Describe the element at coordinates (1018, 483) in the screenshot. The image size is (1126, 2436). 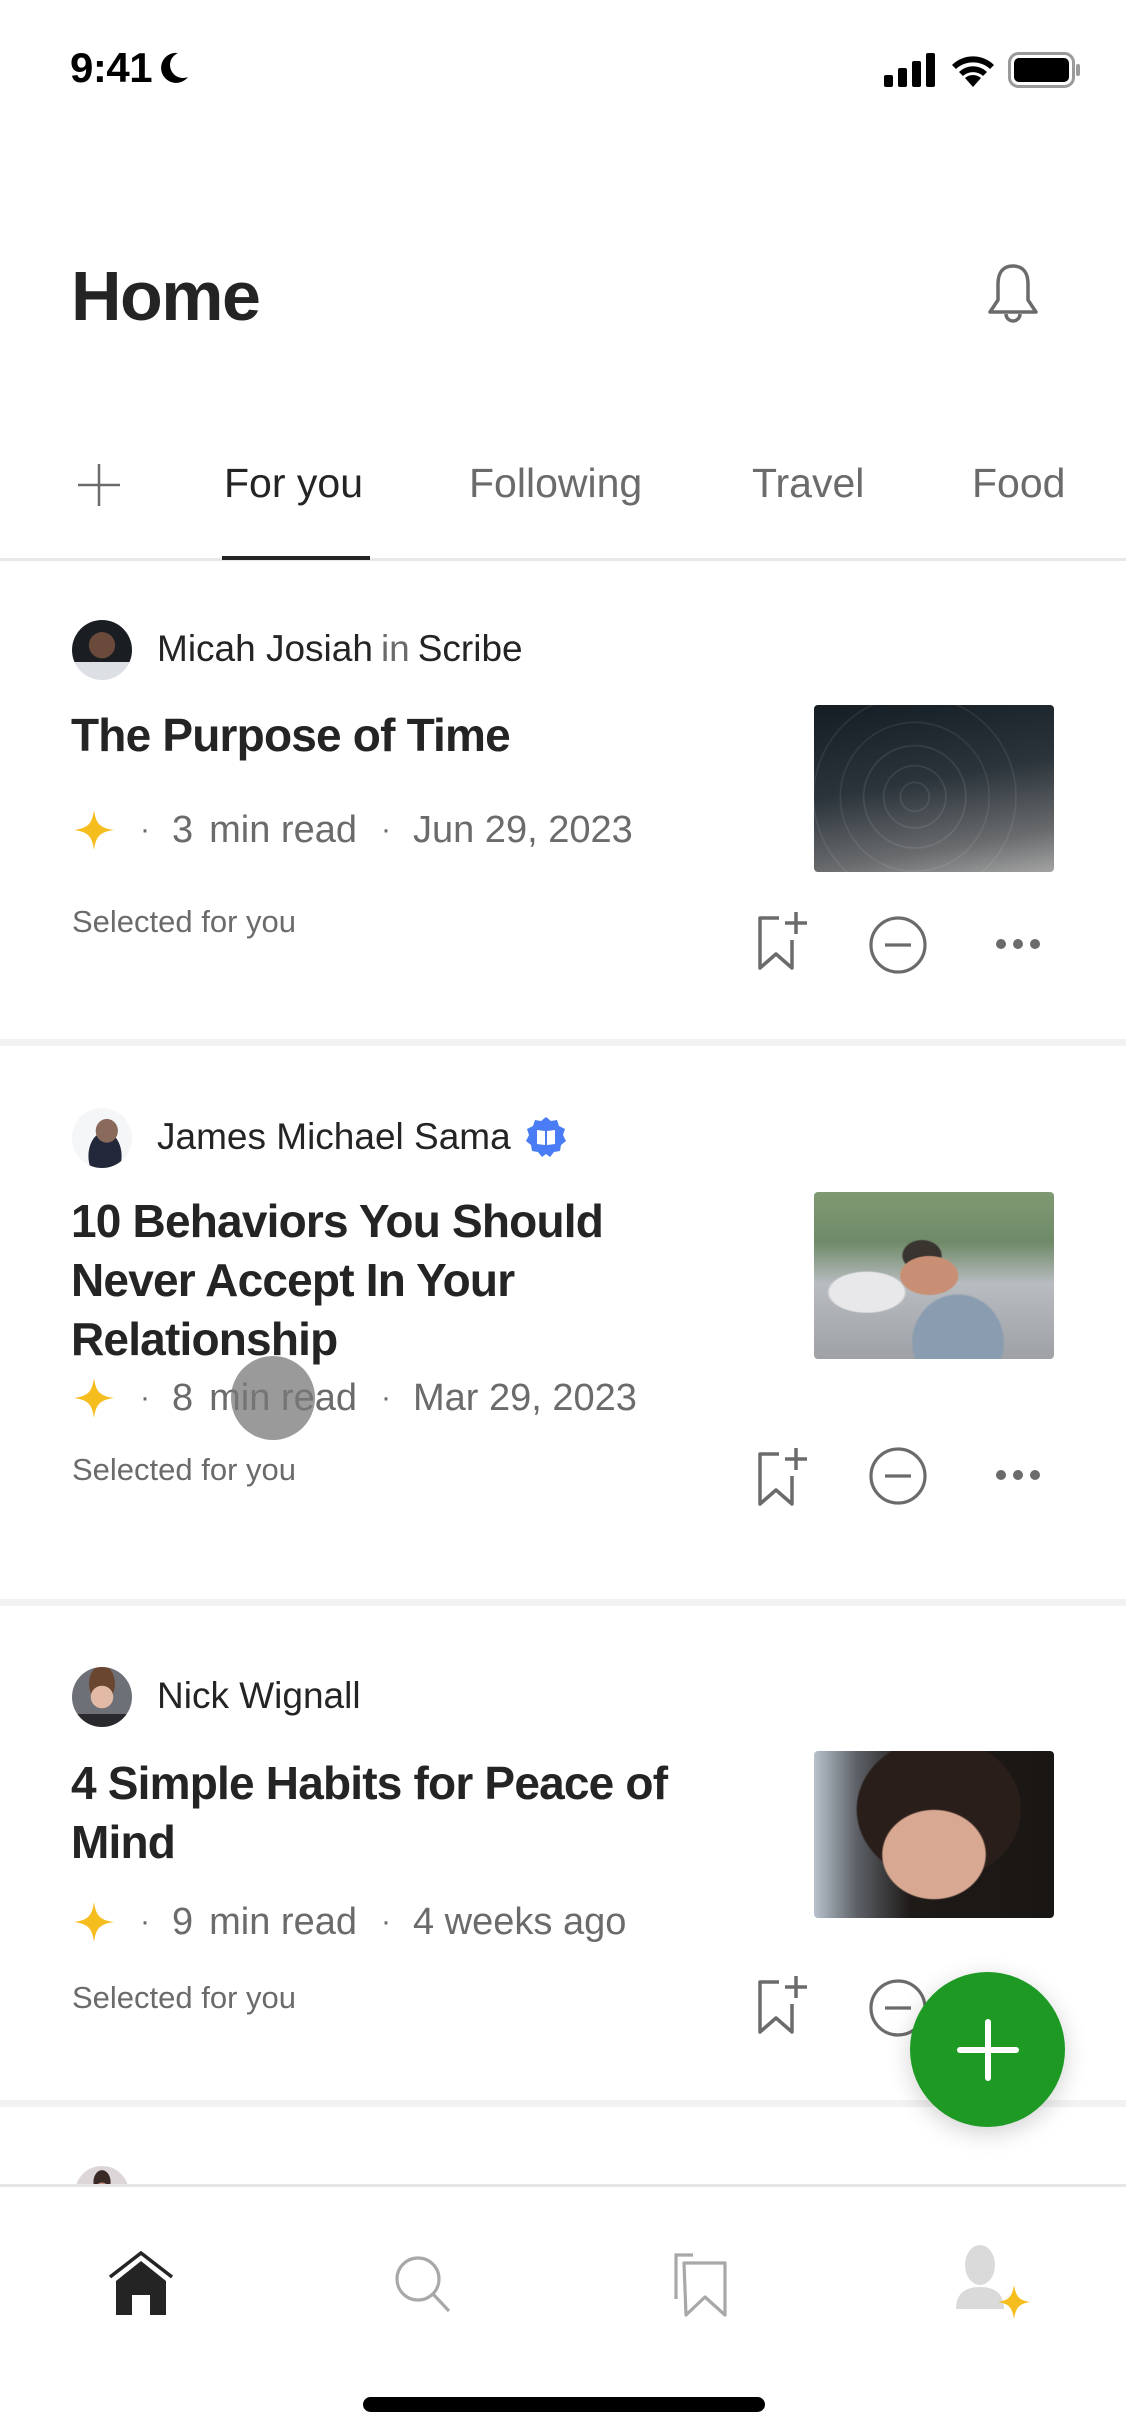
I see `tab-food: Food` at that location.